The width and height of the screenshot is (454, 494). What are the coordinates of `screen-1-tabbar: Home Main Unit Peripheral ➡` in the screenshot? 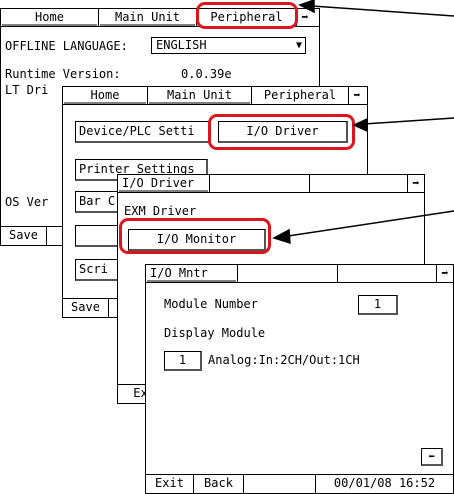 It's located at (160, 18).